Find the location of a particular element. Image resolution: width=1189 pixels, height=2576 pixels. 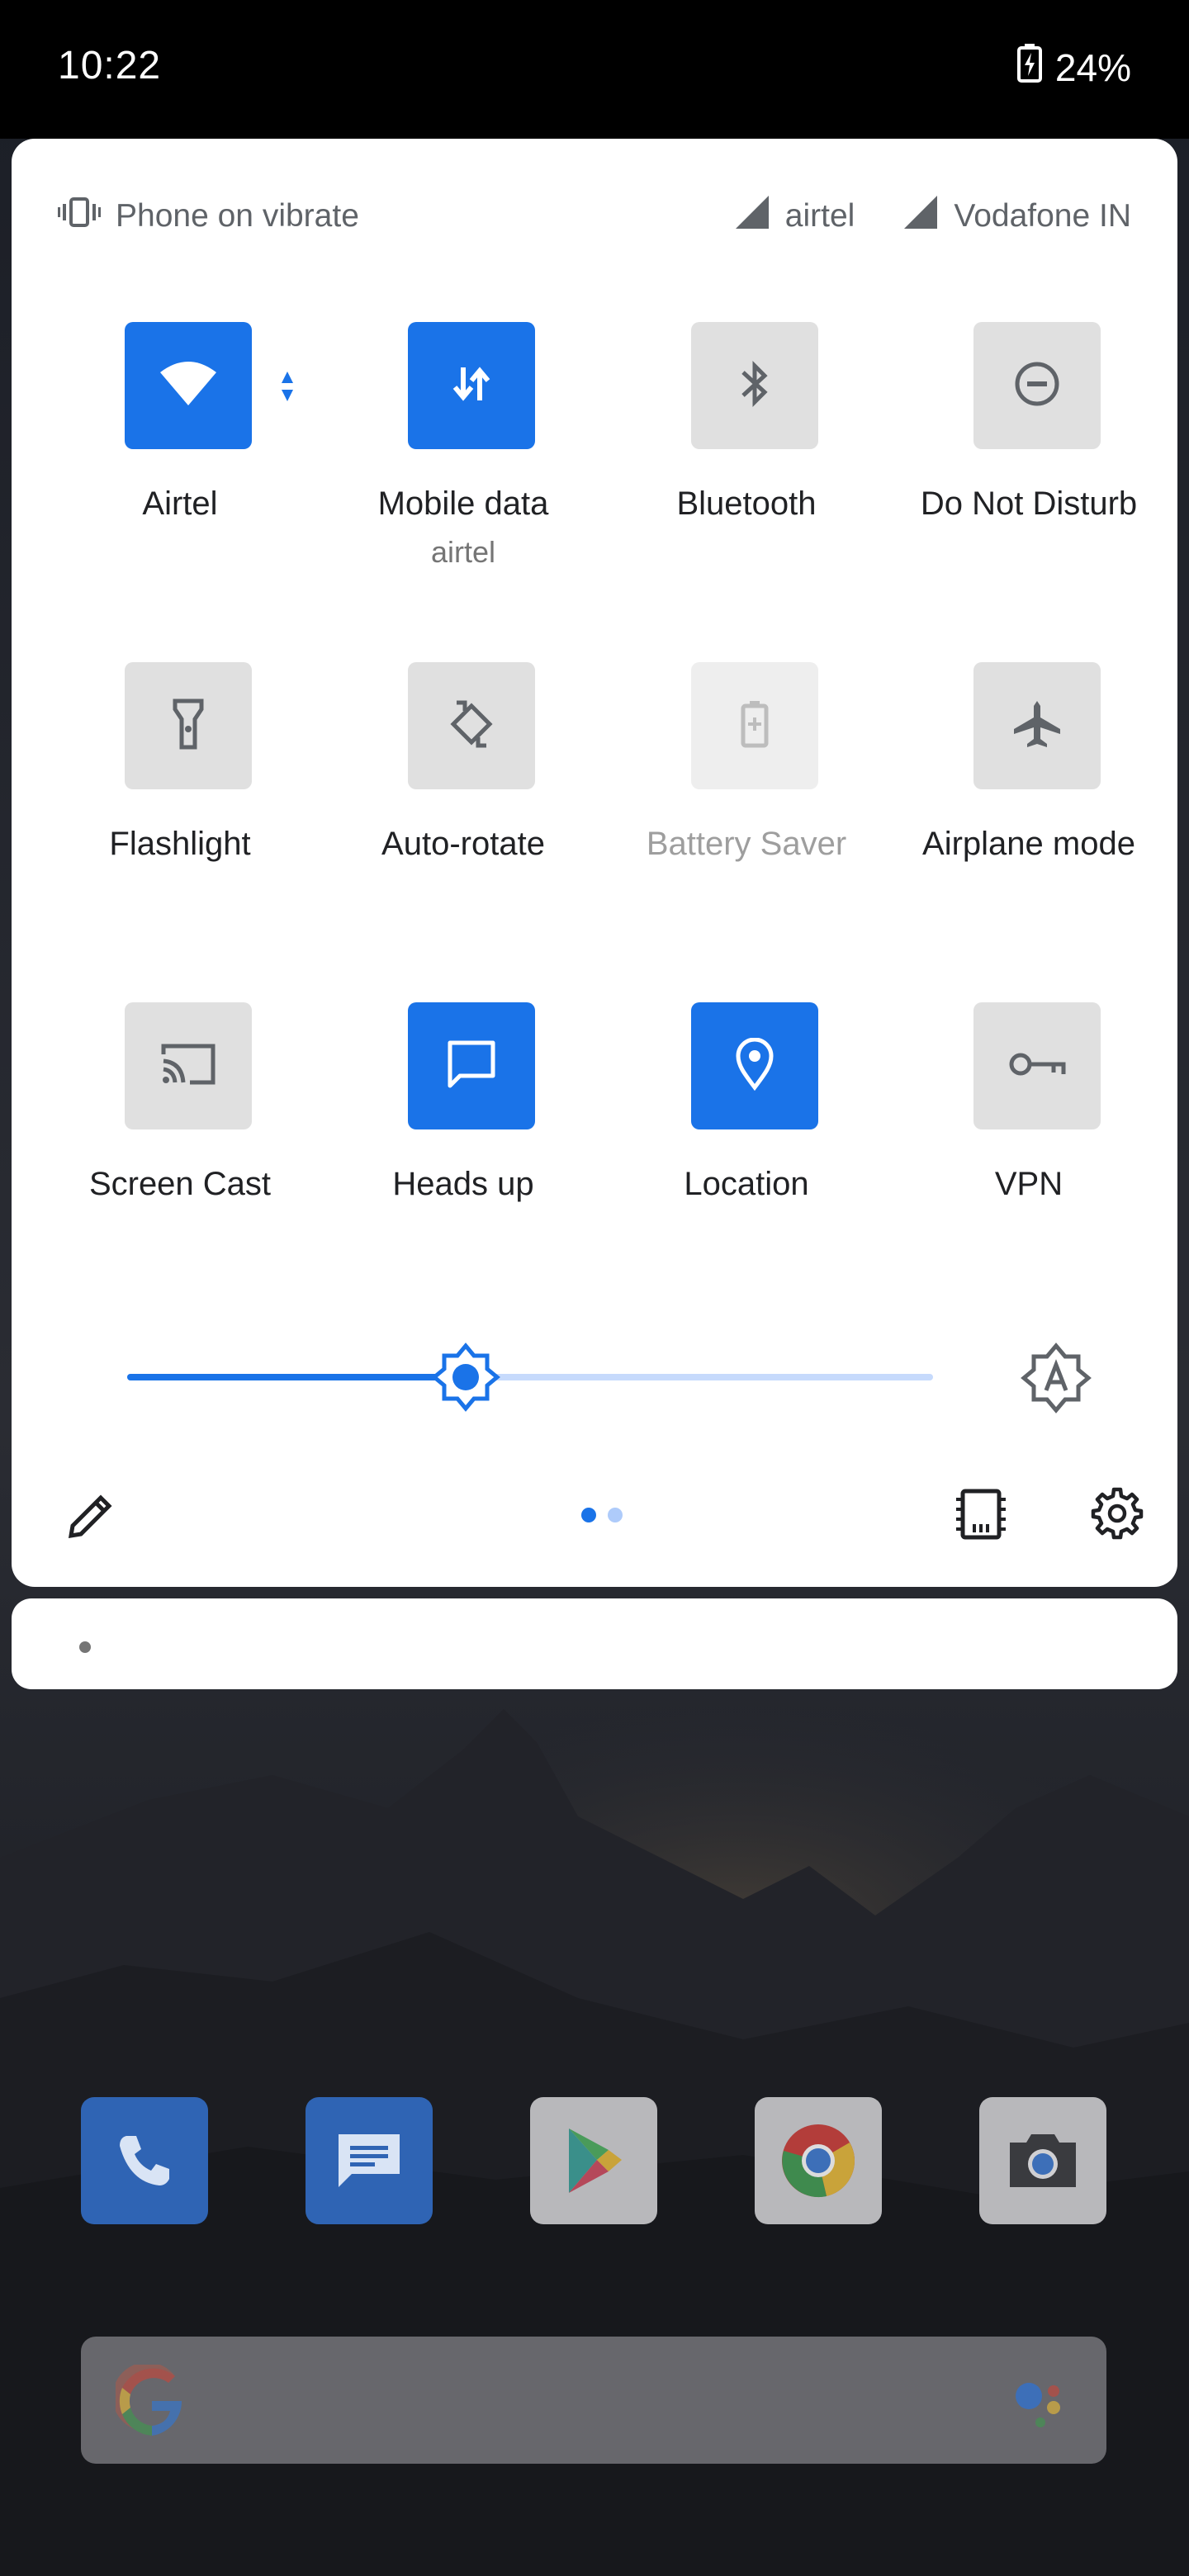

edit-pencil-icon is located at coordinates (90, 1520).